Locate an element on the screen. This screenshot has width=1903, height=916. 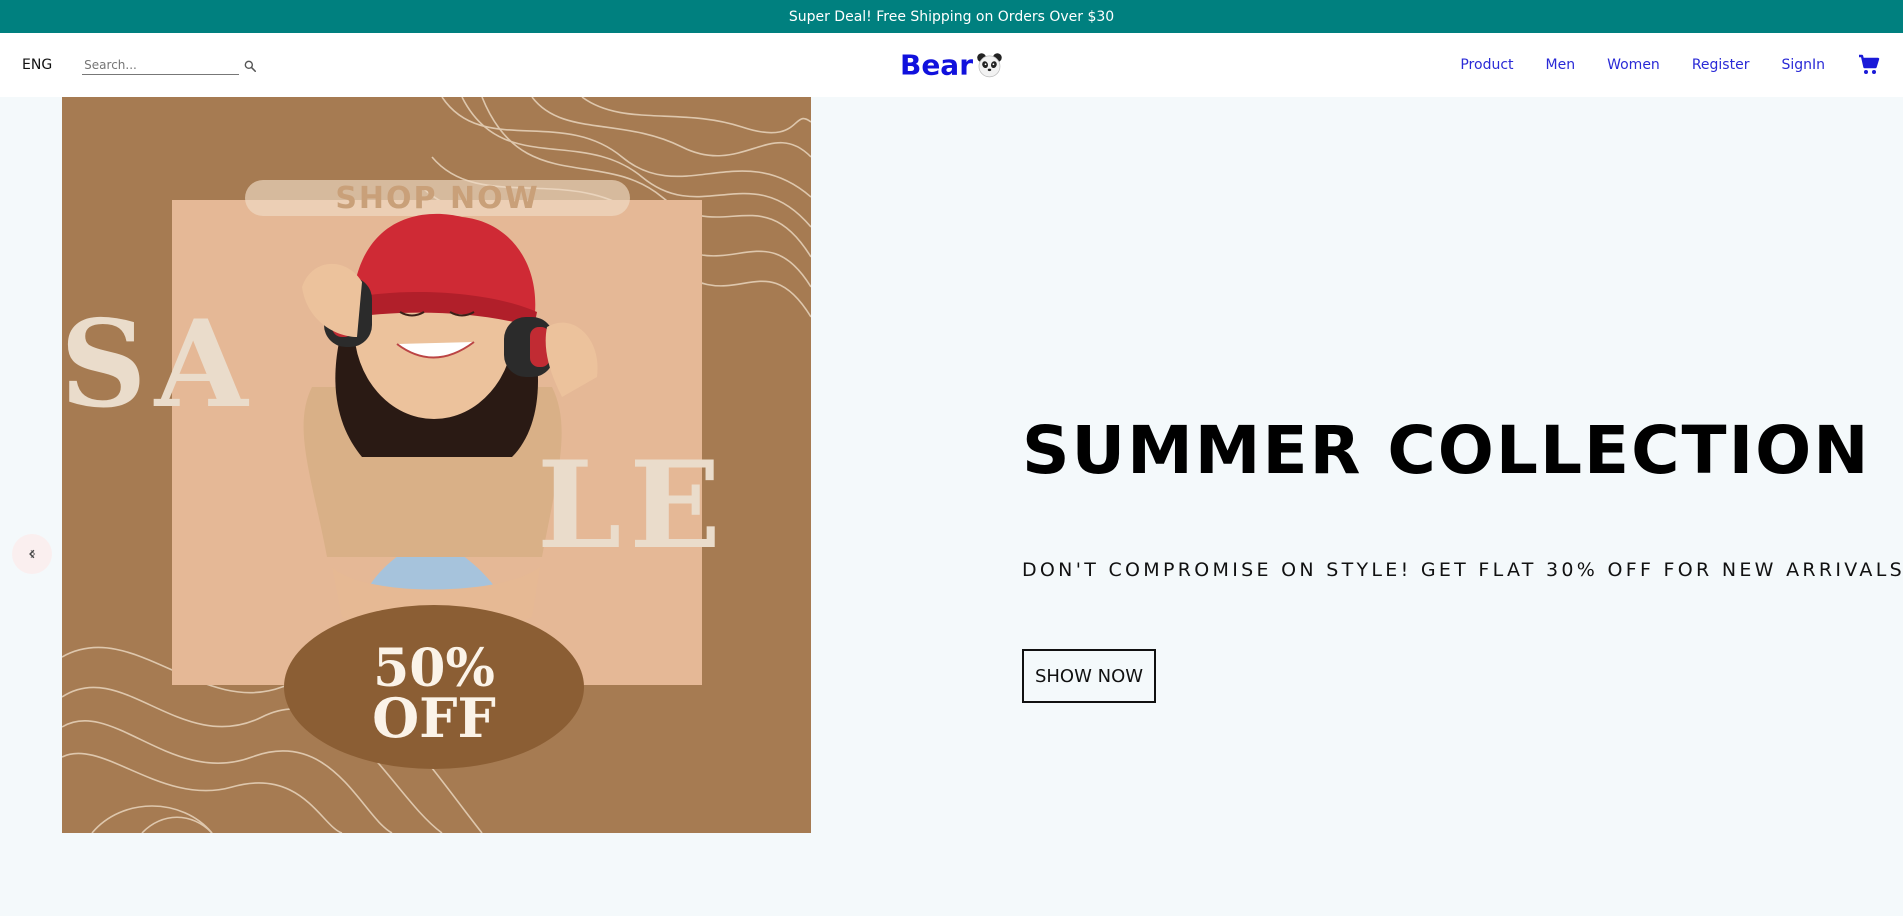
panda-icon is located at coordinates (989, 65).